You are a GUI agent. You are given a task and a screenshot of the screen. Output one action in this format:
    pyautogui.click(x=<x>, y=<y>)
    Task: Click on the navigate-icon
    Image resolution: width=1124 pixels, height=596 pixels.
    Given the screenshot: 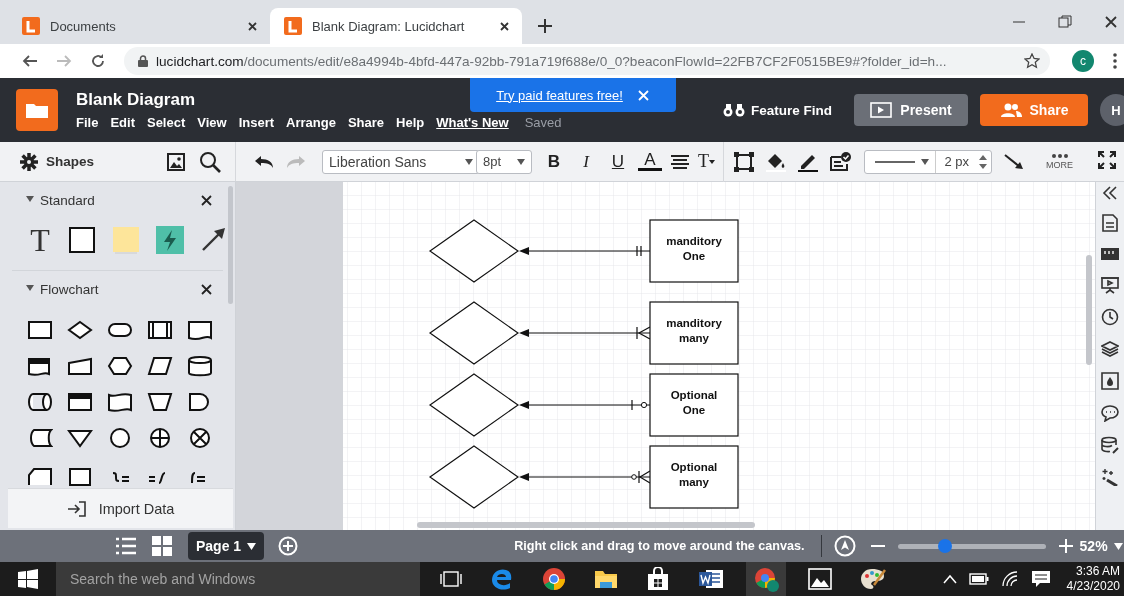 What is the action you would take?
    pyautogui.click(x=844, y=546)
    